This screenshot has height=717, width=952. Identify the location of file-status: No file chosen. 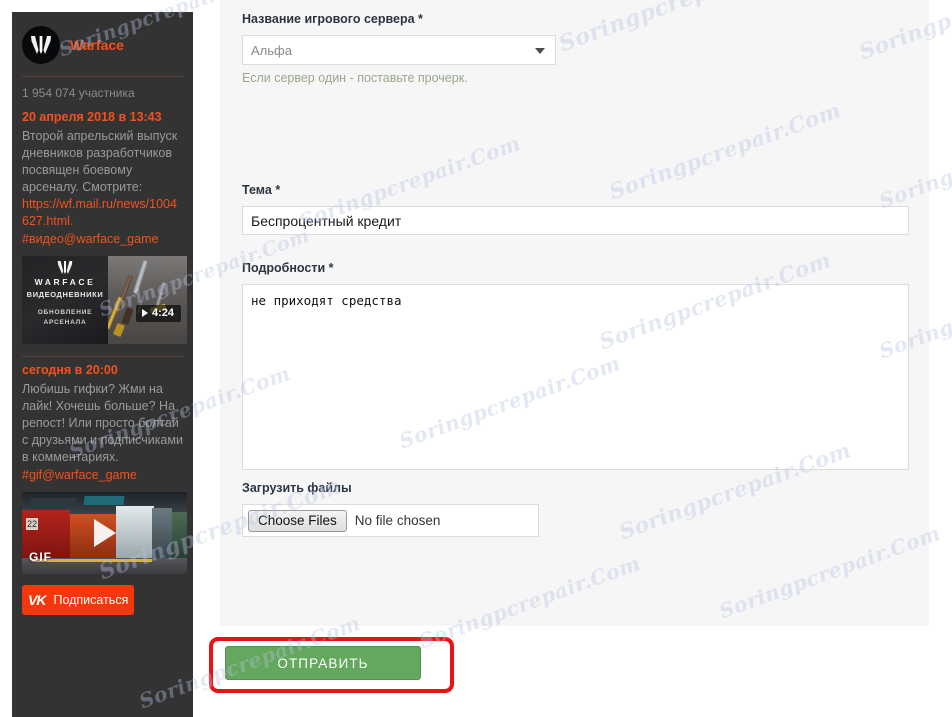
(397, 520).